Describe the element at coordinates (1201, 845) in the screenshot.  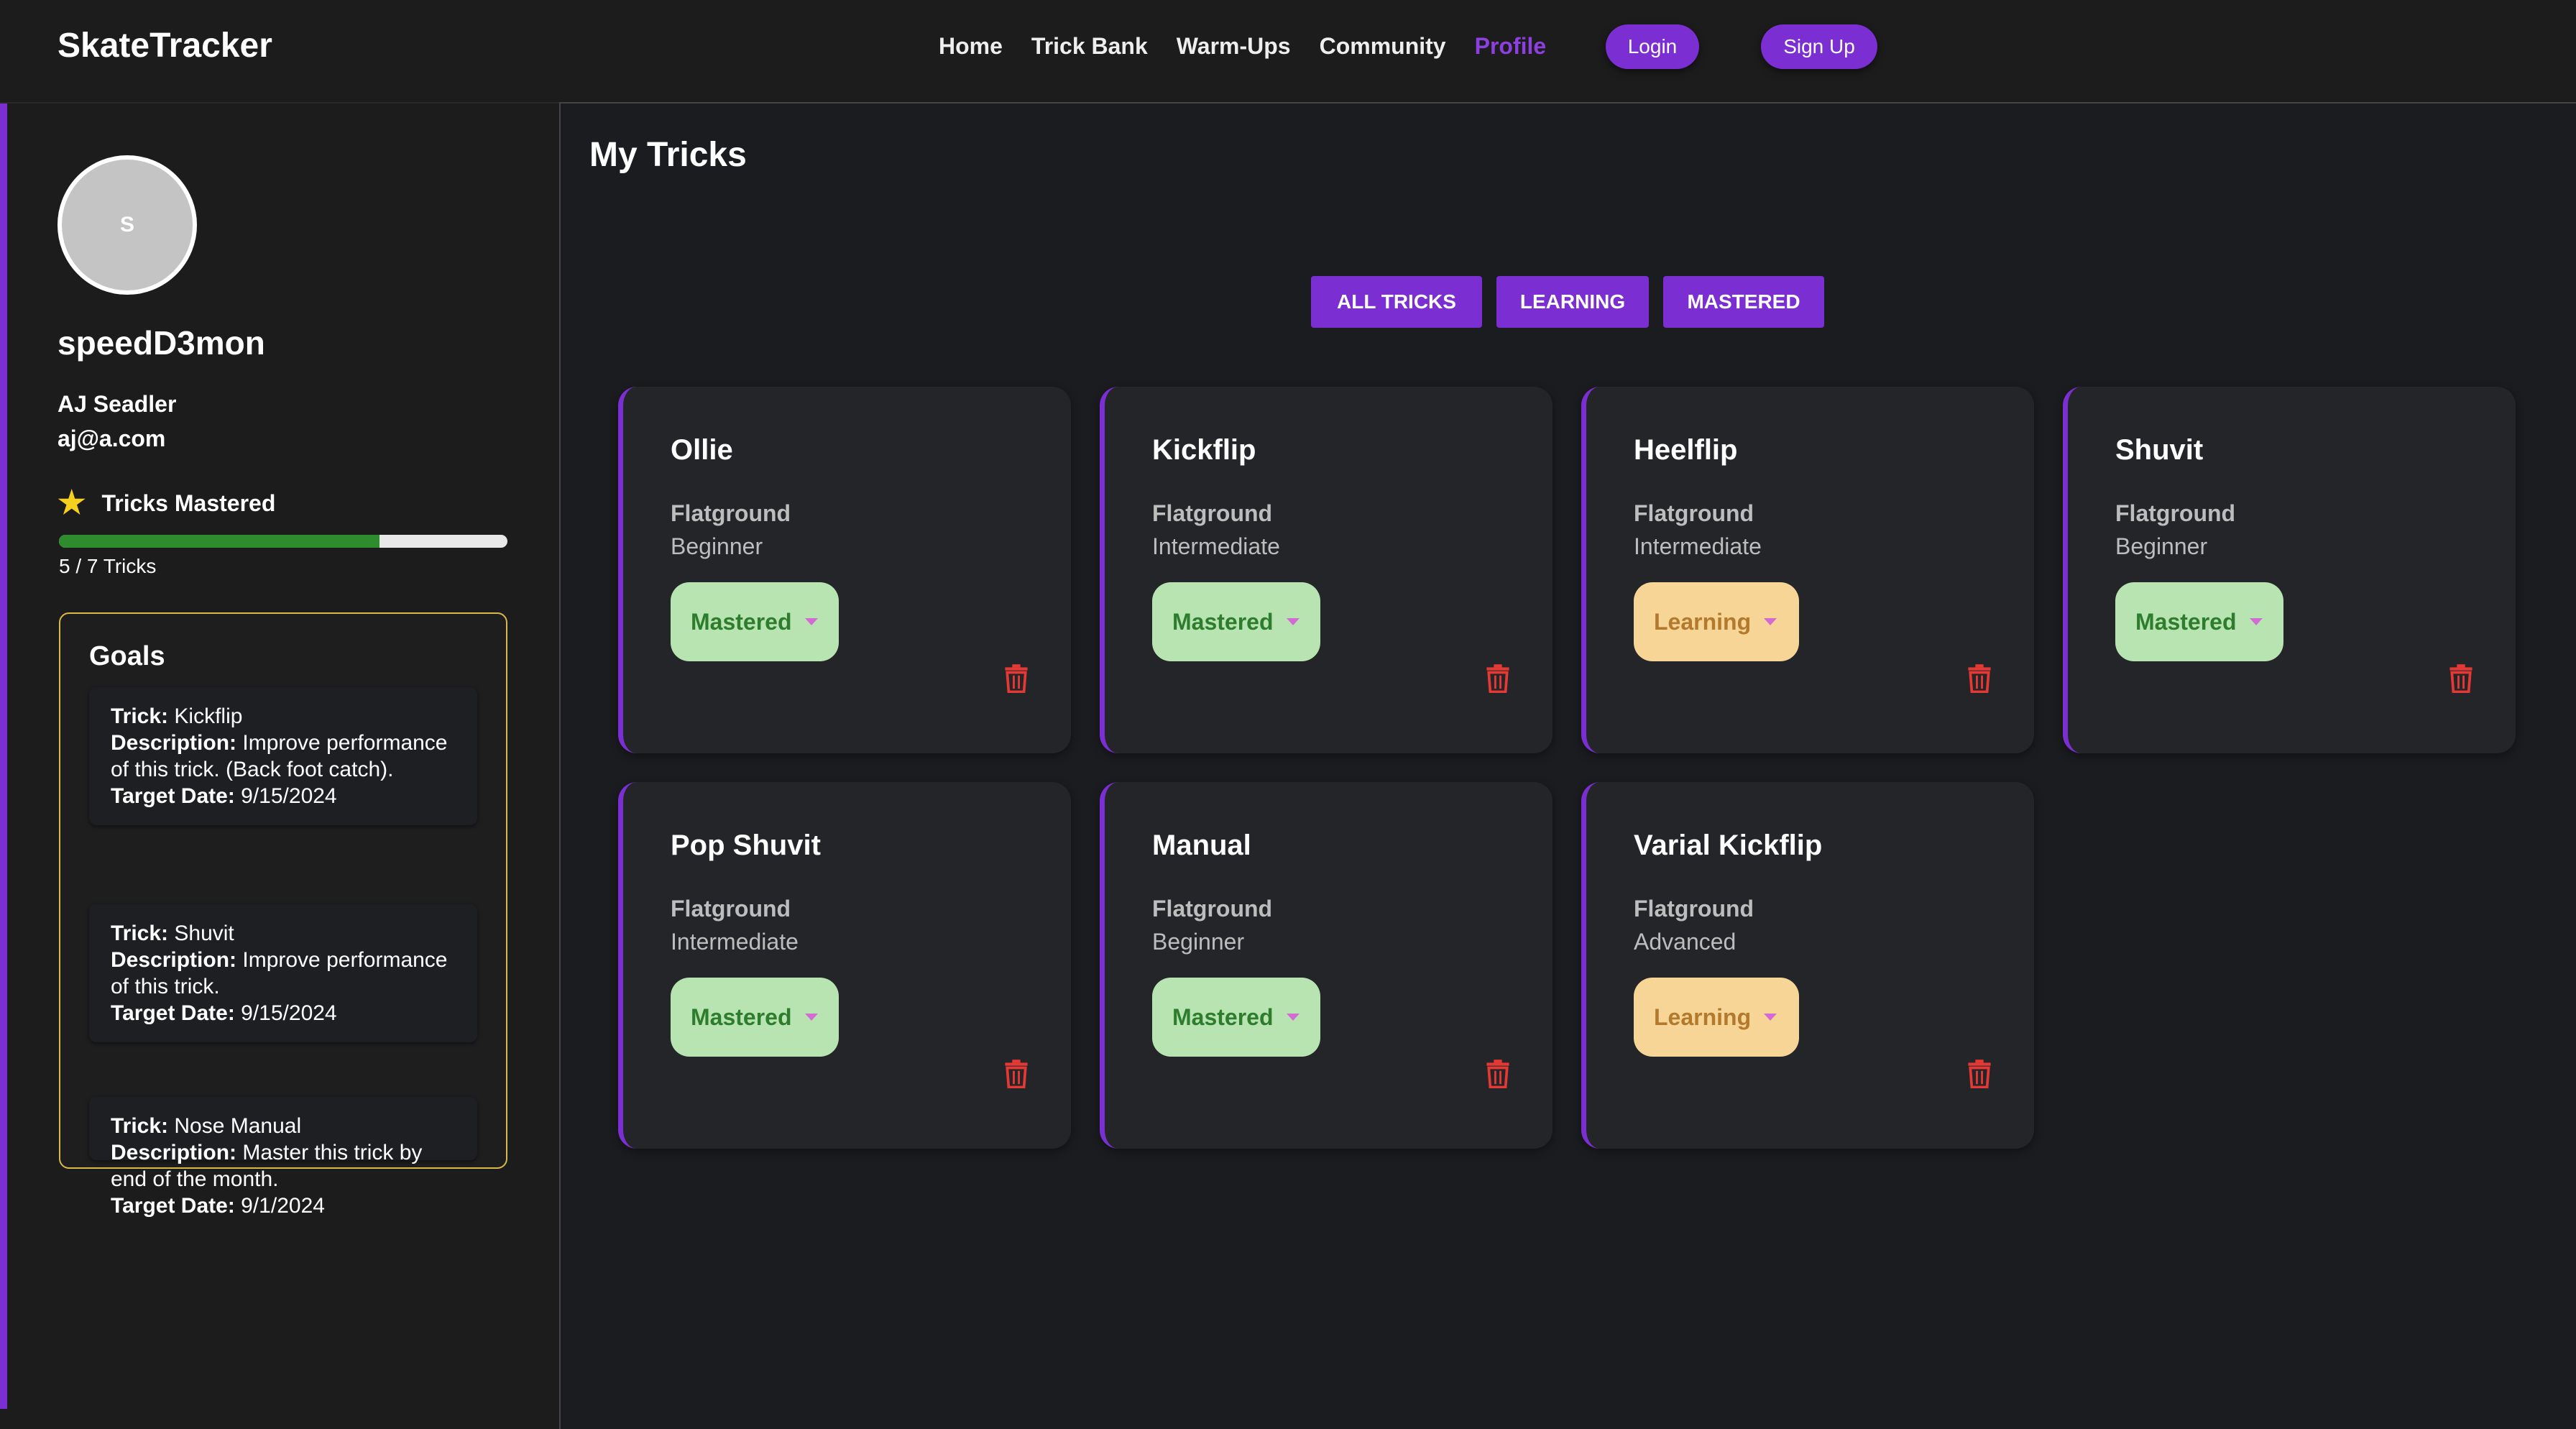
I see `trick-name: Manual` at that location.